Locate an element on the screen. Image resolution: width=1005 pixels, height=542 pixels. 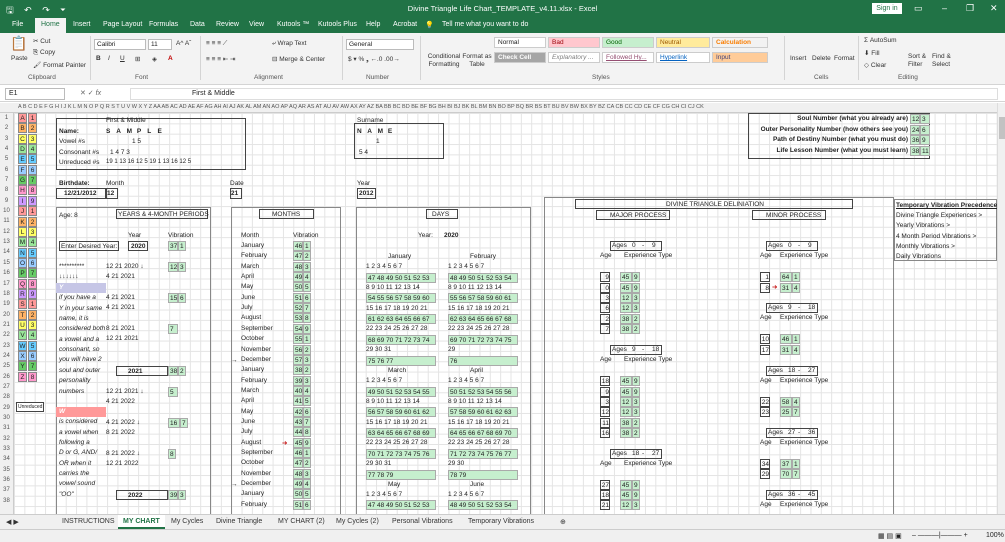
row-header: 35 is located at coordinates (6, 470).